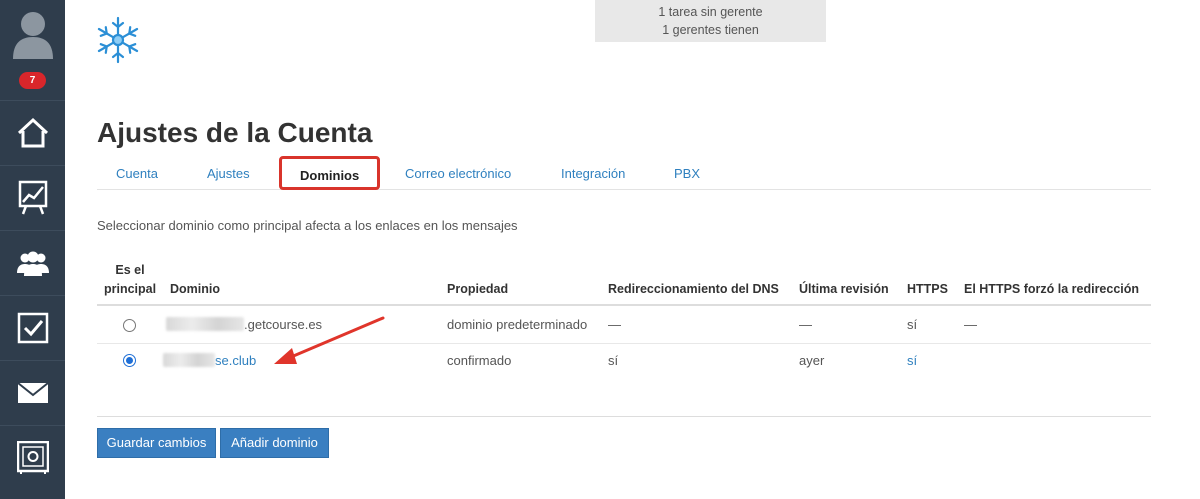 The width and height of the screenshot is (1200, 499). Describe the element at coordinates (195, 289) in the screenshot. I see `column-header-domain: Dominio` at that location.